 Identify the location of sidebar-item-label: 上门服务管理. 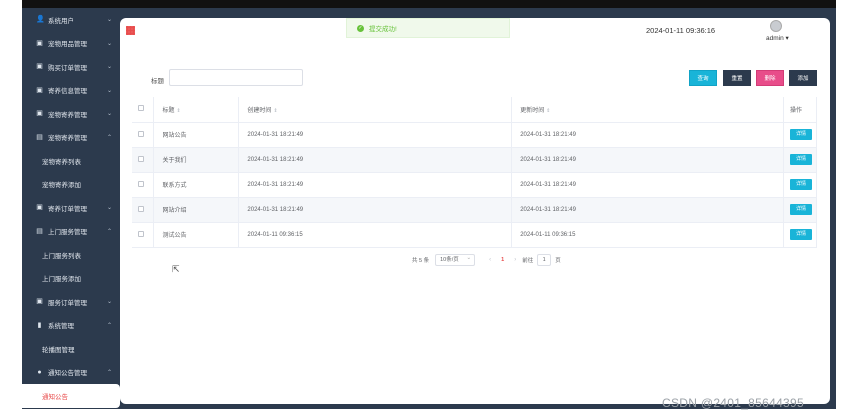
(67, 233).